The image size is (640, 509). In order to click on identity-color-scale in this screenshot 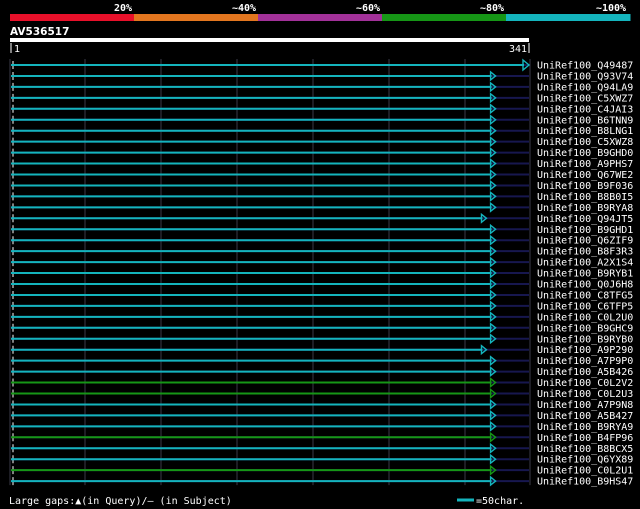, I will do `click(320, 17)`.